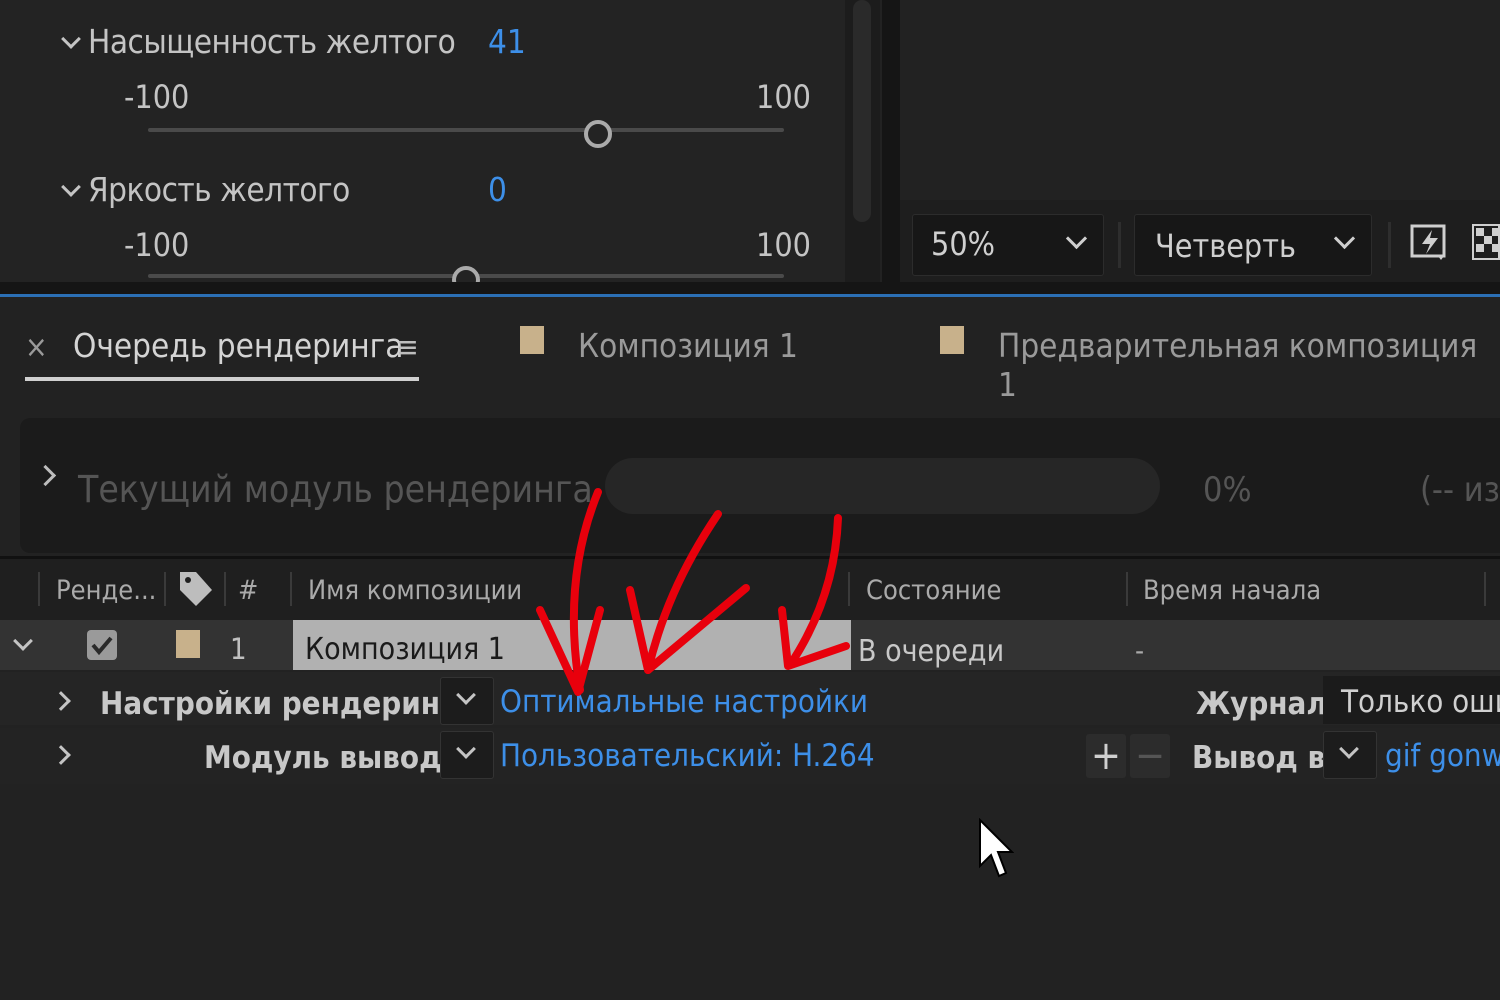 The width and height of the screenshot is (1500, 1000). Describe the element at coordinates (405, 649) in the screenshot. I see `comp-name: Композиция 1` at that location.